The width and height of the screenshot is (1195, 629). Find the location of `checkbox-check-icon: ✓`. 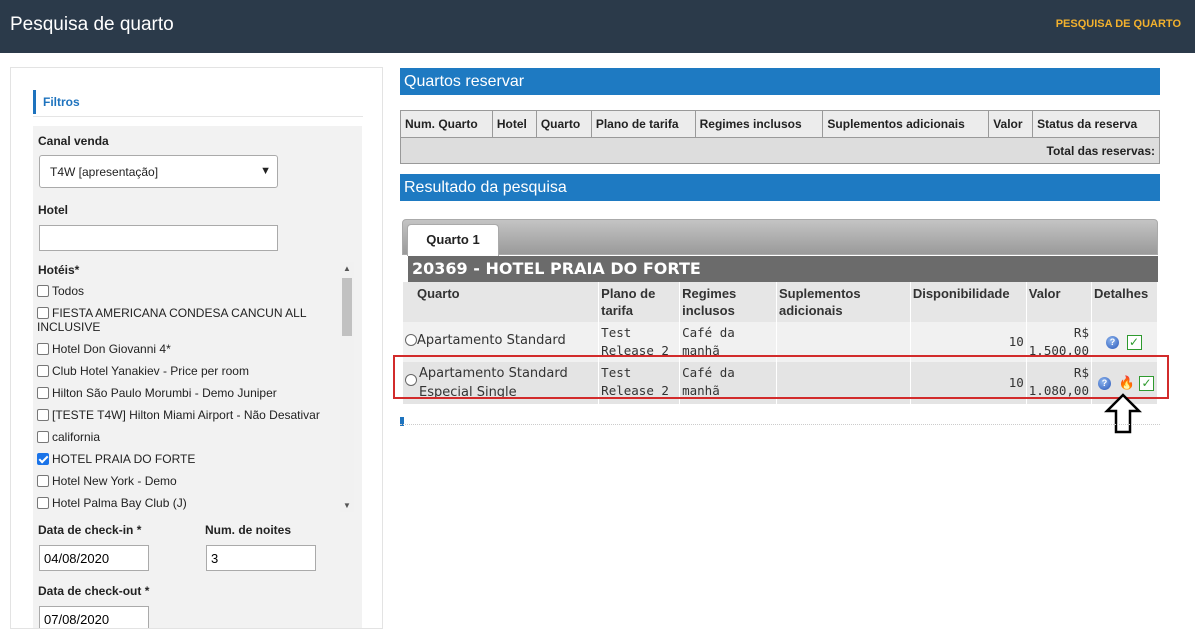

checkbox-check-icon: ✓ is located at coordinates (1134, 342).